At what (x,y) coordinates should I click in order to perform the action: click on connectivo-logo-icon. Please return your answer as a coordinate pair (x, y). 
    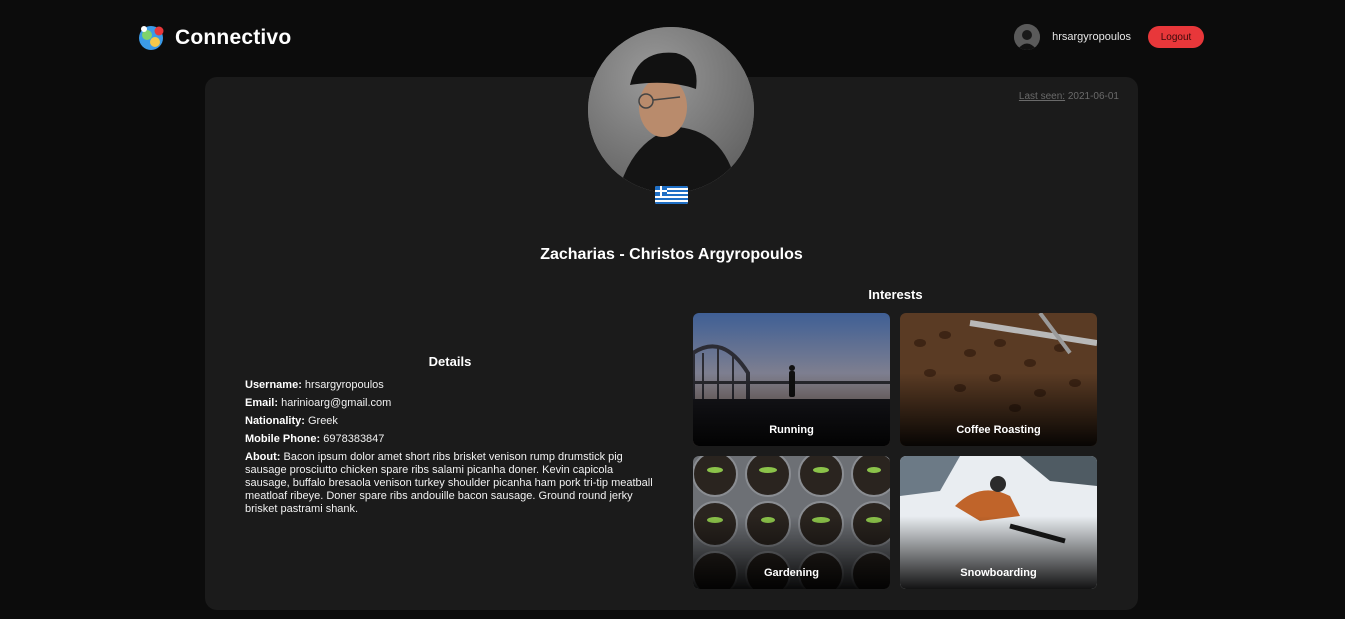
    Looking at the image, I should click on (151, 37).